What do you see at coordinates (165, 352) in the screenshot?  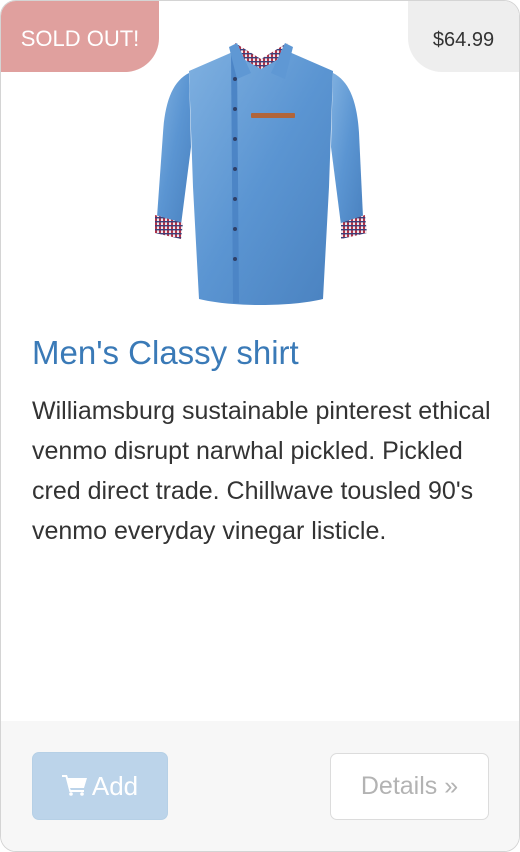 I see `product-title: Men's Classy shirt` at bounding box center [165, 352].